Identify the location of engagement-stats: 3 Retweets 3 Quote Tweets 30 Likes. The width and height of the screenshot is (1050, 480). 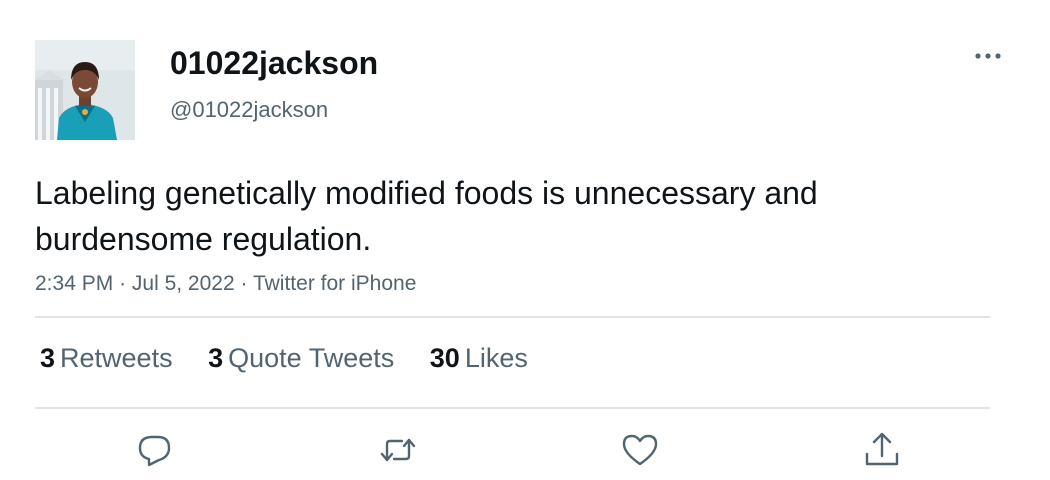
(298, 358).